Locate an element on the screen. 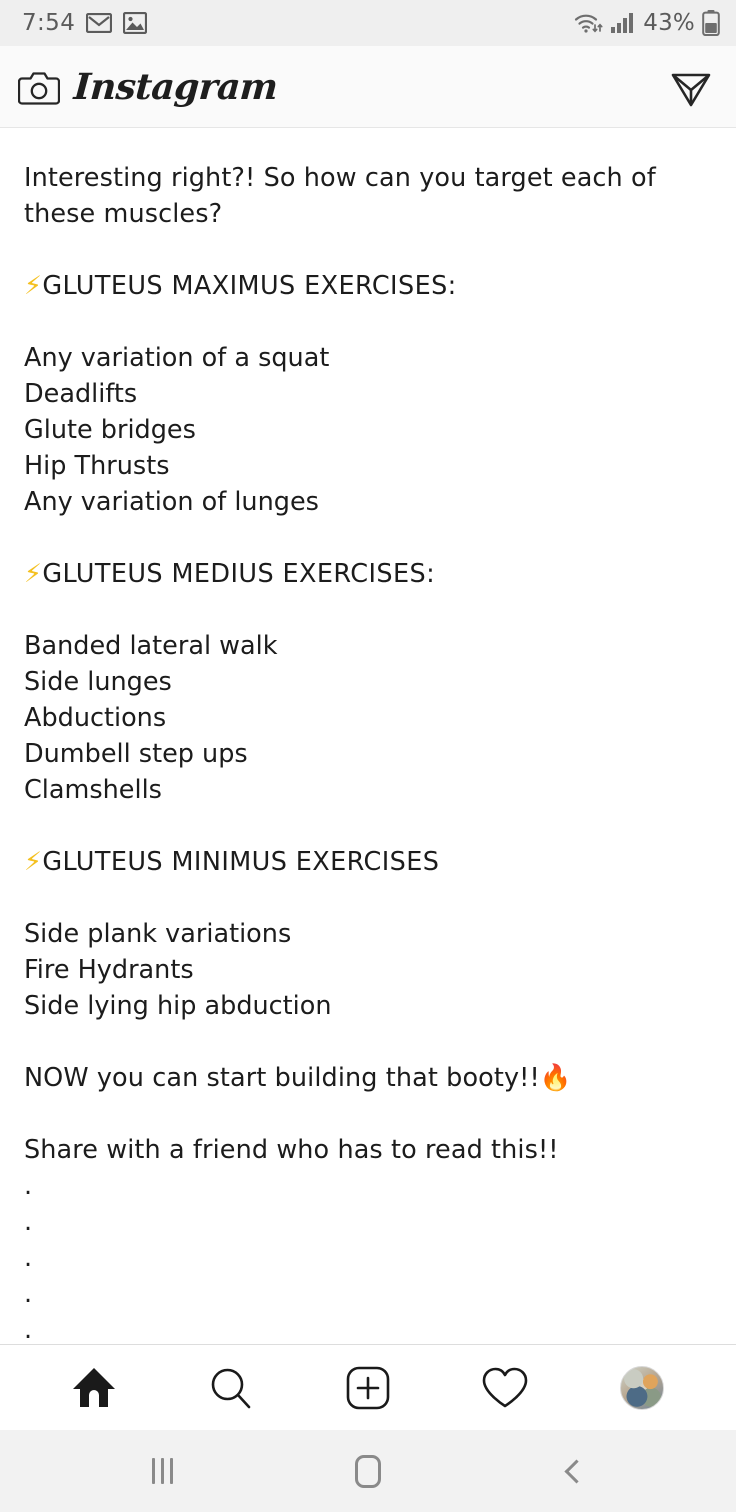  android-system-nav is located at coordinates (368, 1471).